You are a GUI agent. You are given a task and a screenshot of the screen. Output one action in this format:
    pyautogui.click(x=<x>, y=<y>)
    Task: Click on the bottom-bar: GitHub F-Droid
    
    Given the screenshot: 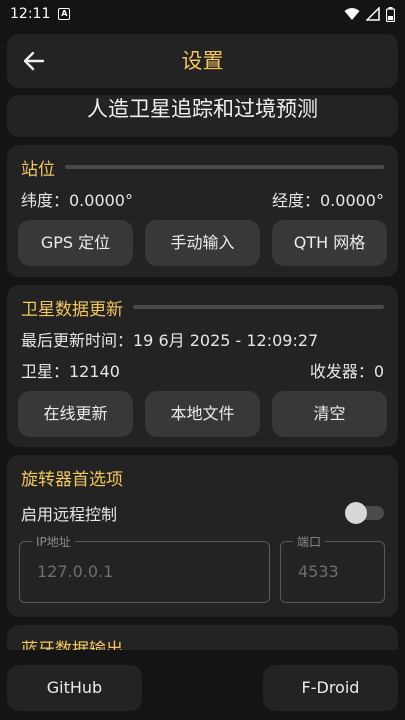 What is the action you would take?
    pyautogui.click(x=202, y=686)
    